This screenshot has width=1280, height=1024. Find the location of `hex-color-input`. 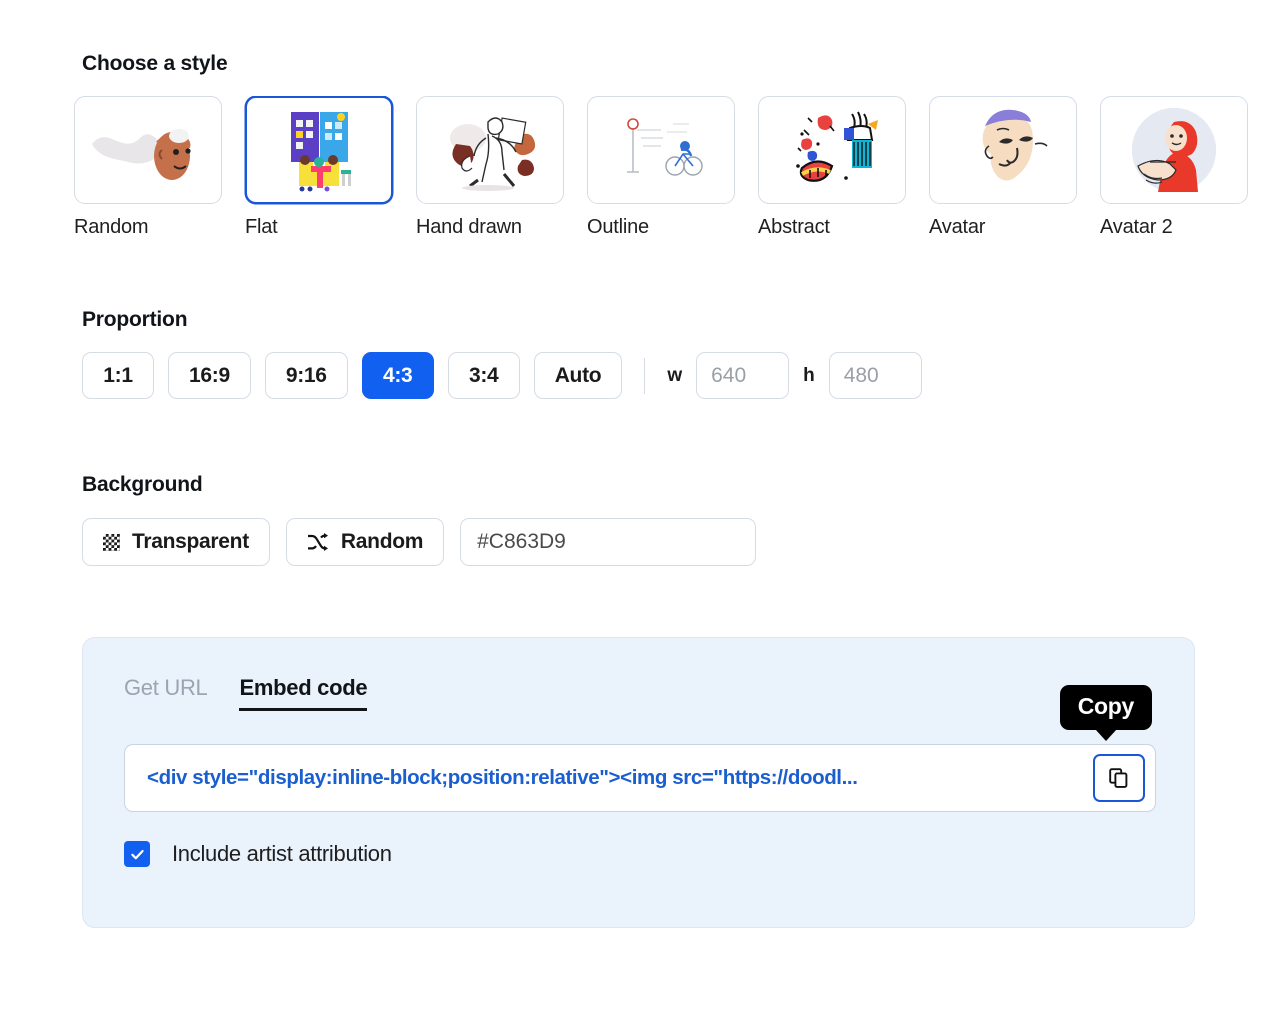

hex-color-input is located at coordinates (608, 542).